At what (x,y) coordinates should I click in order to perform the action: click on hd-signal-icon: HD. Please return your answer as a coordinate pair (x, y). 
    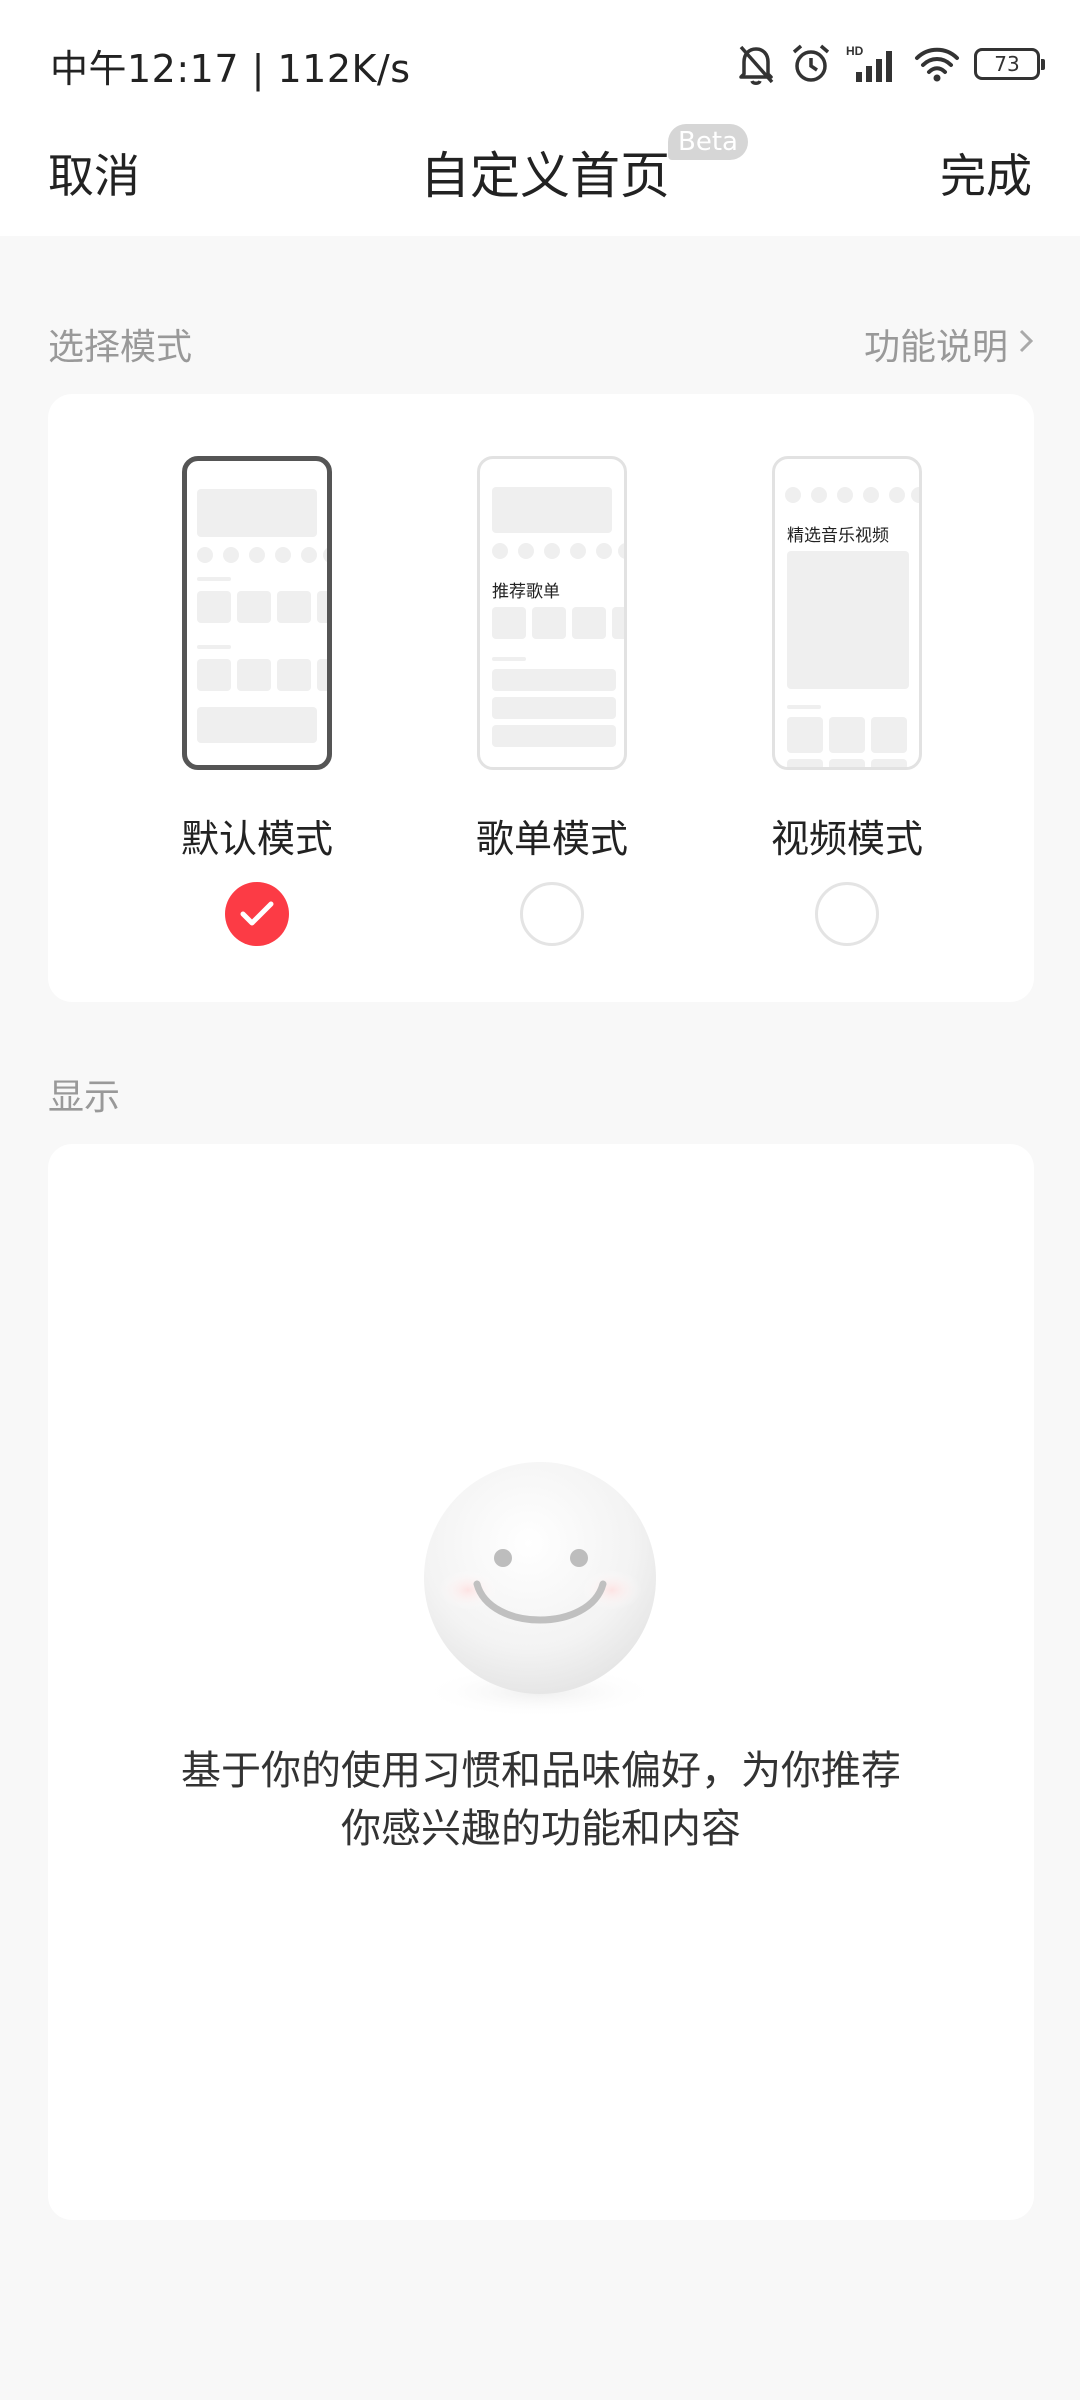
    Looking at the image, I should click on (873, 64).